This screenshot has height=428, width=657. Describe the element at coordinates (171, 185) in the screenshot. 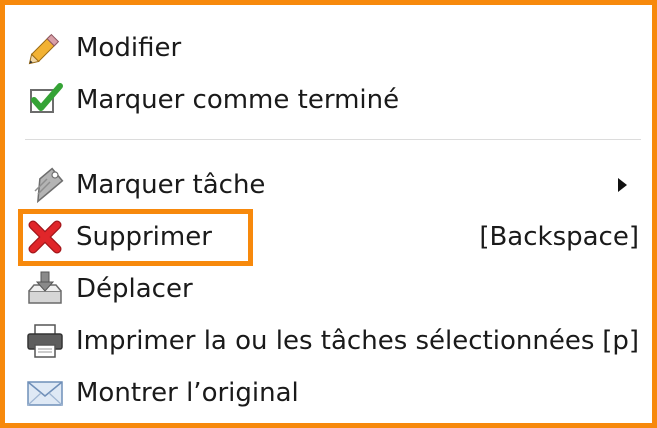

I see `menu-item-label: Marquer tâche` at that location.